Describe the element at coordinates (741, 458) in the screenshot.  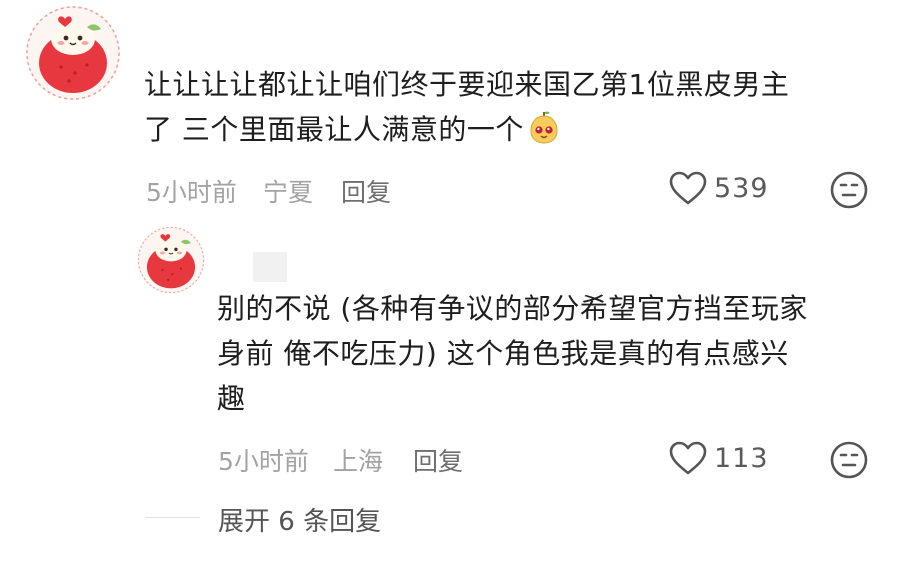
I see `like-count: 113` at that location.